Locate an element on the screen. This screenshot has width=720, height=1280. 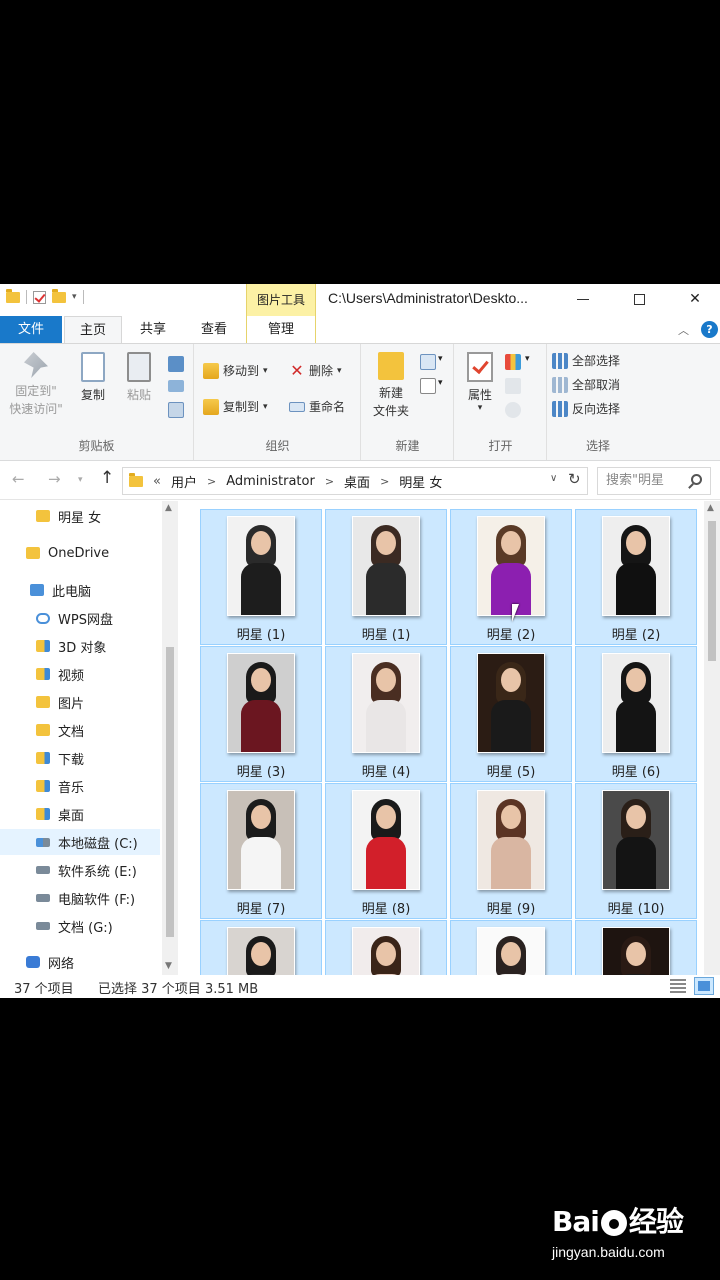
rename-button: 重命名 is located at coordinates (317, 407).